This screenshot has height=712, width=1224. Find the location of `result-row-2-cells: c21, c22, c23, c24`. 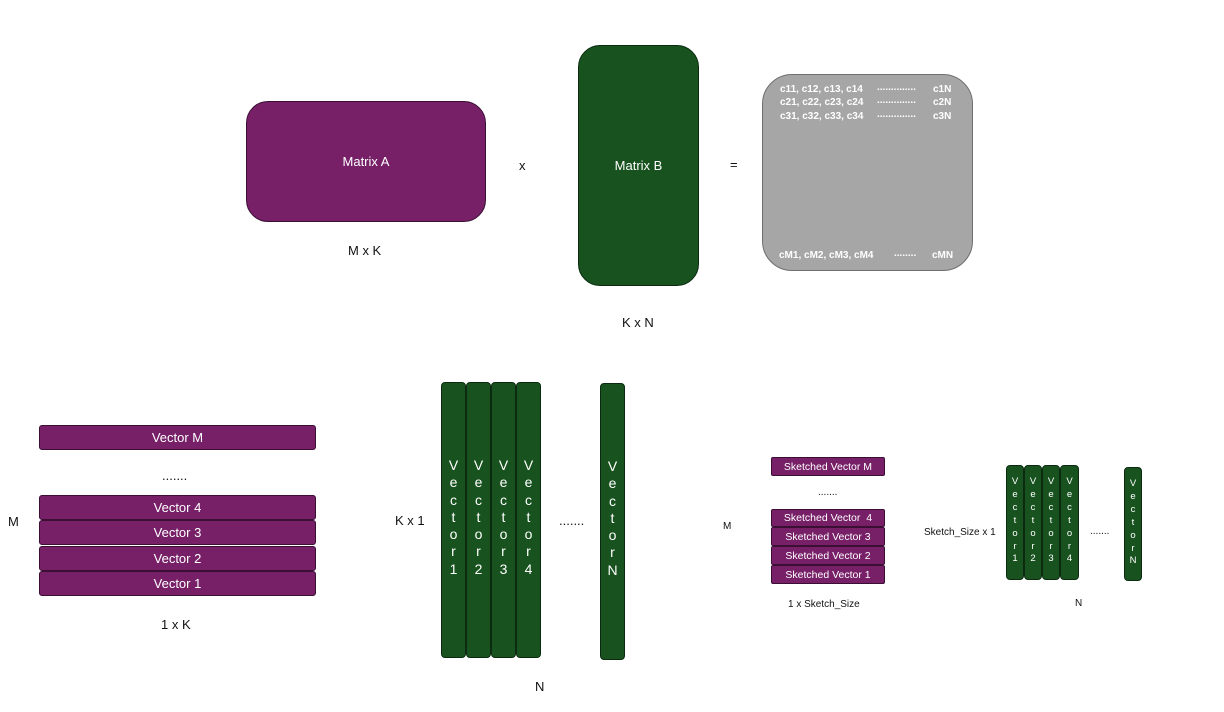

result-row-2-cells: c21, c22, c23, c24 is located at coordinates (822, 102).